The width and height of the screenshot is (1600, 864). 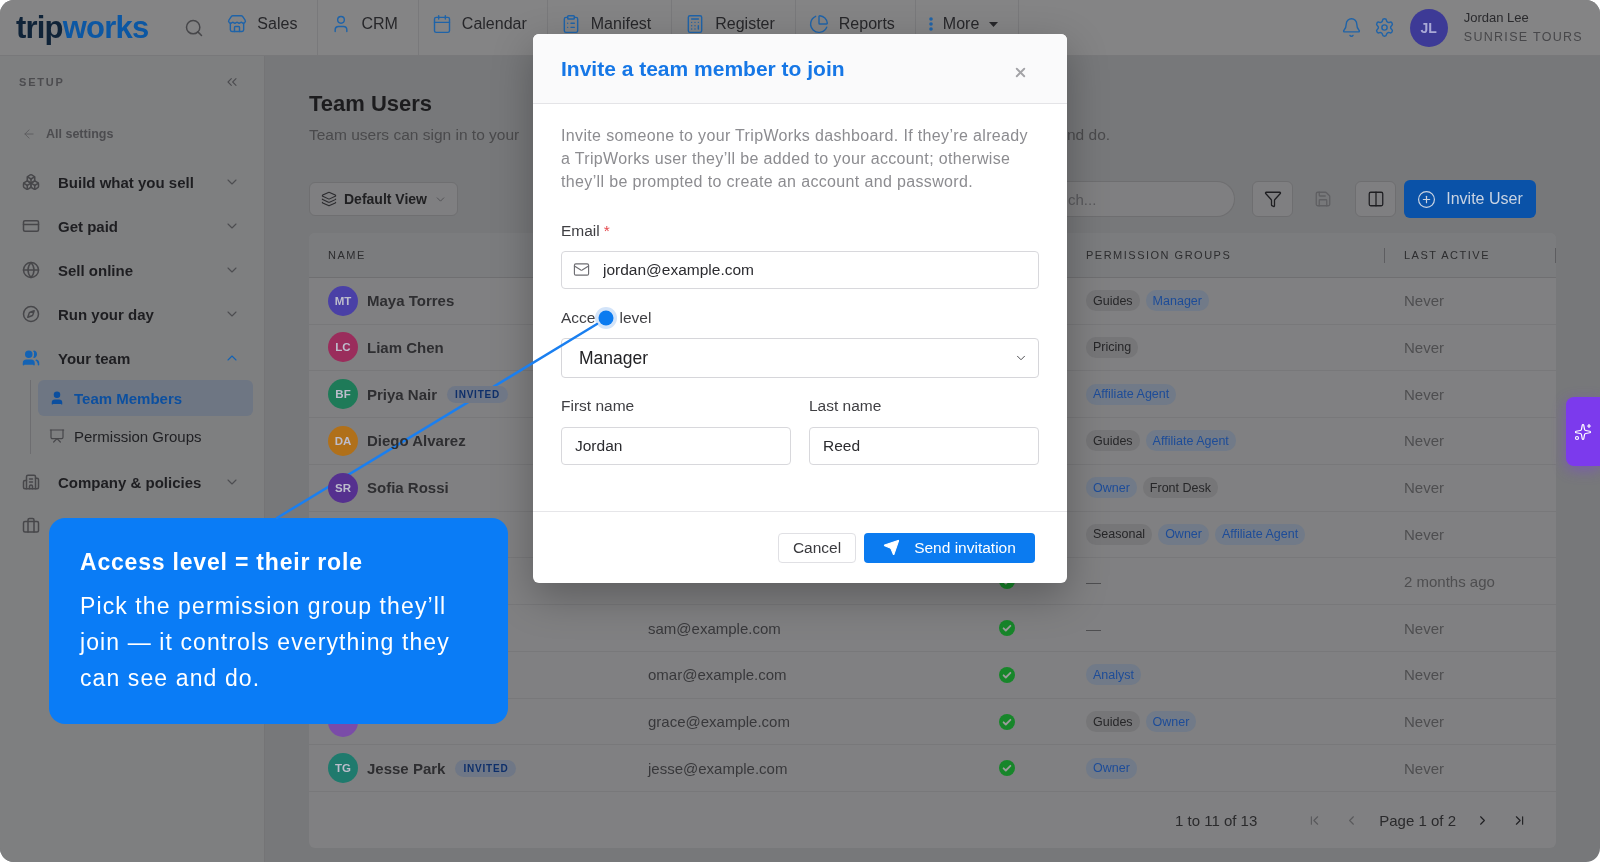 What do you see at coordinates (1428, 27) in the screenshot?
I see `user-avatar: JL` at bounding box center [1428, 27].